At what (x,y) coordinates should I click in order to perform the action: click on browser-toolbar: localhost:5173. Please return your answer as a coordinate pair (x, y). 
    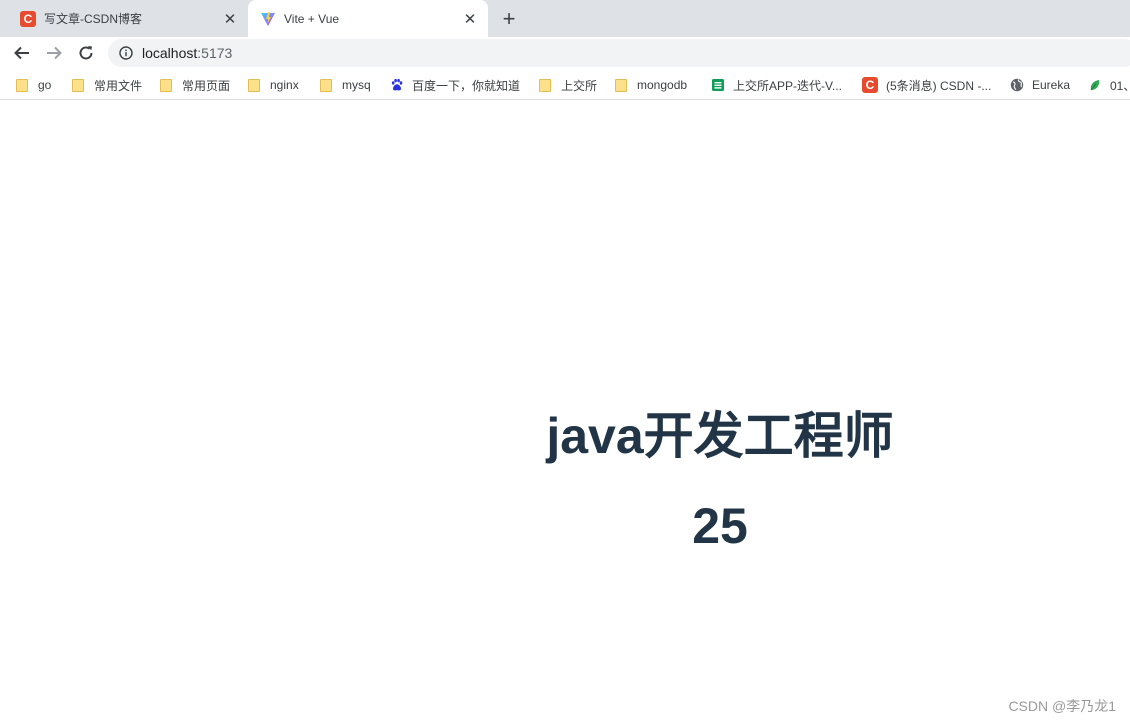
    Looking at the image, I should click on (565, 53).